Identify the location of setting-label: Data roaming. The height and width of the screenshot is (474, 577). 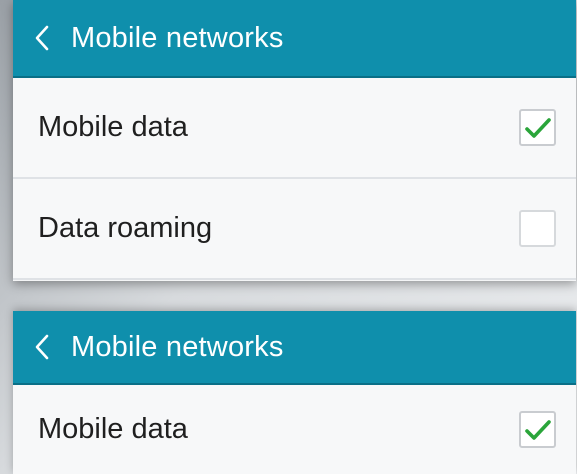
(125, 228).